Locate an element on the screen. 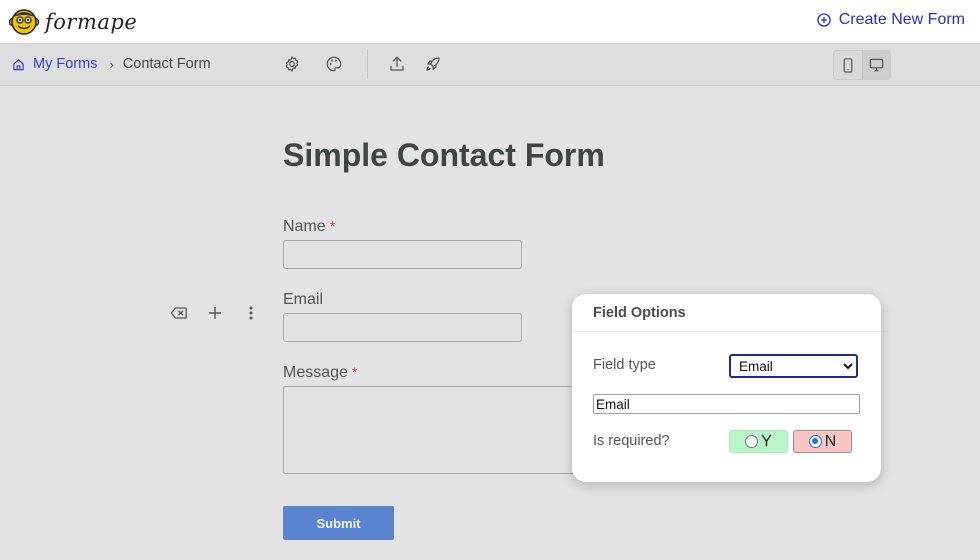 This screenshot has height=560, width=980. device-preview-toggle is located at coordinates (862, 65).